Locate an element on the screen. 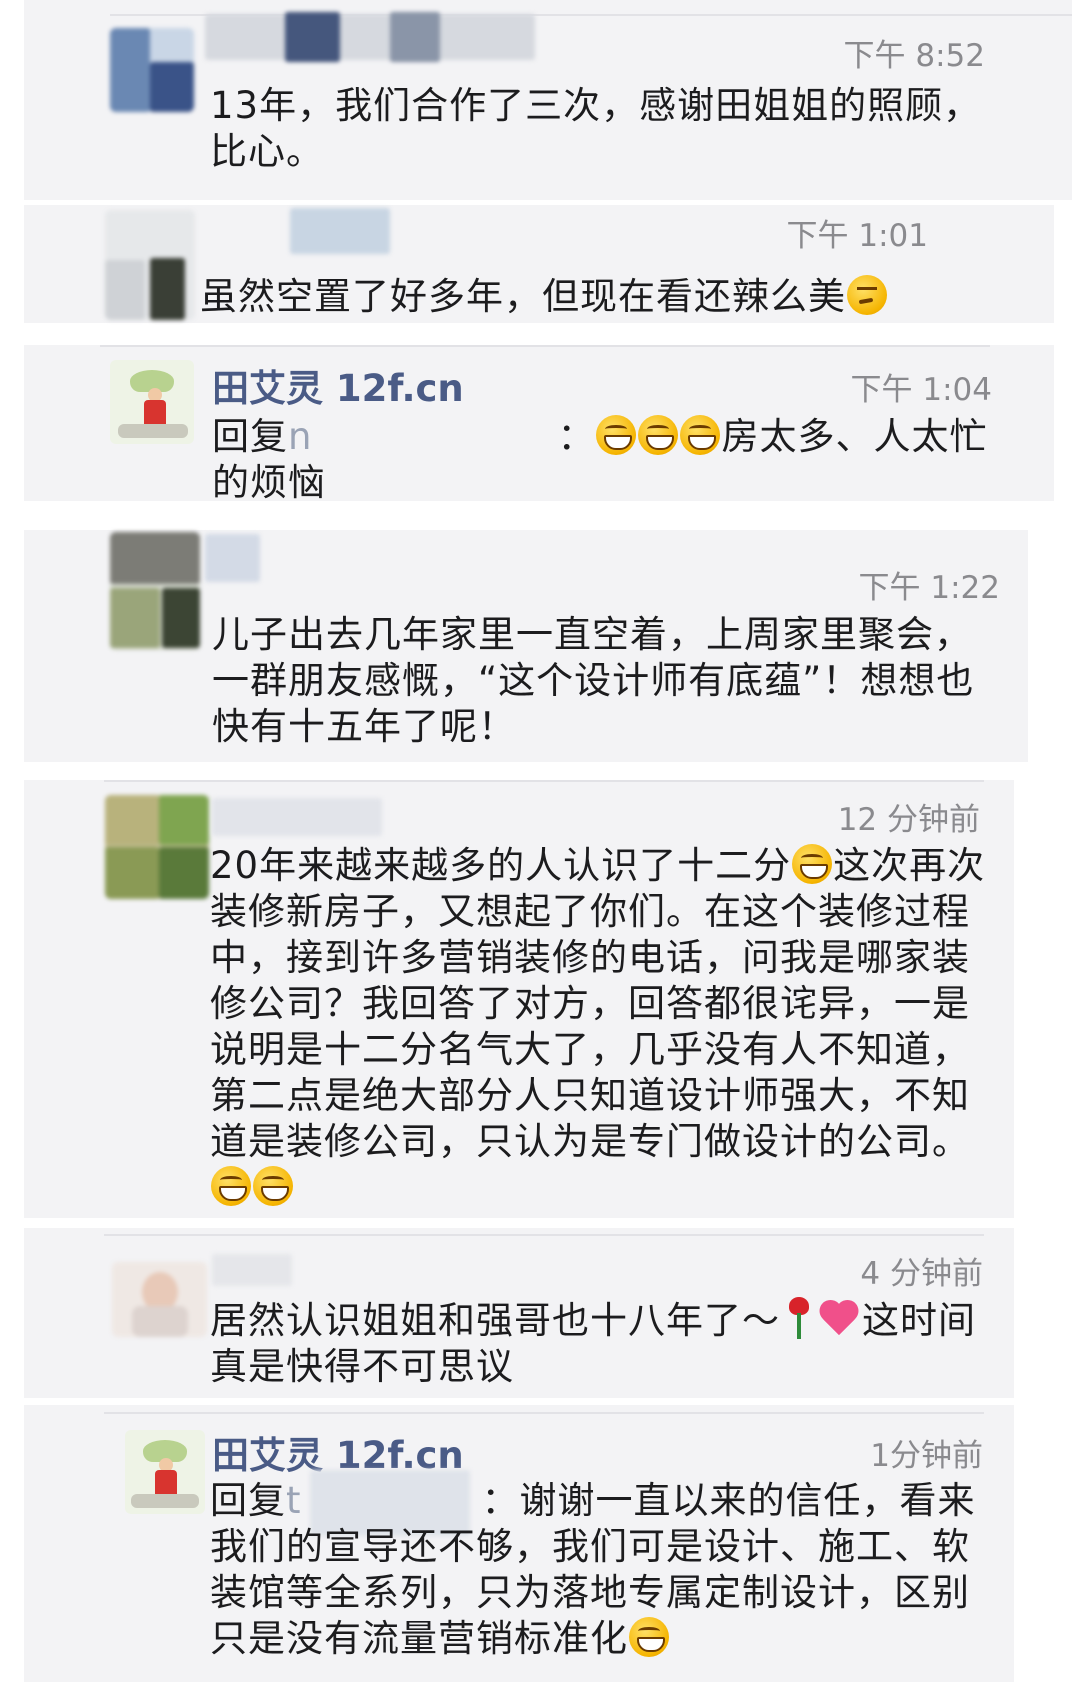  author-name: 田艾灵 12f.cn is located at coordinates (338, 385).